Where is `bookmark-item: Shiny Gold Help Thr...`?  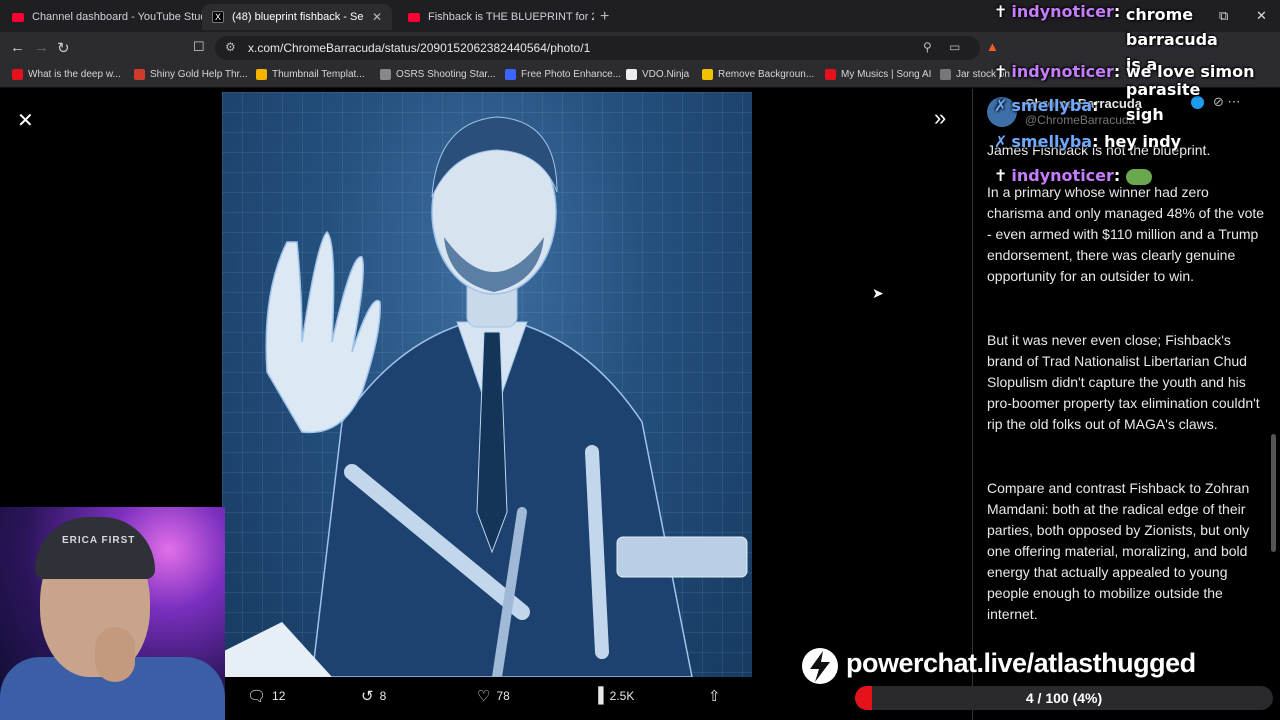
bookmark-item: Shiny Gold Help Thr... is located at coordinates (191, 74).